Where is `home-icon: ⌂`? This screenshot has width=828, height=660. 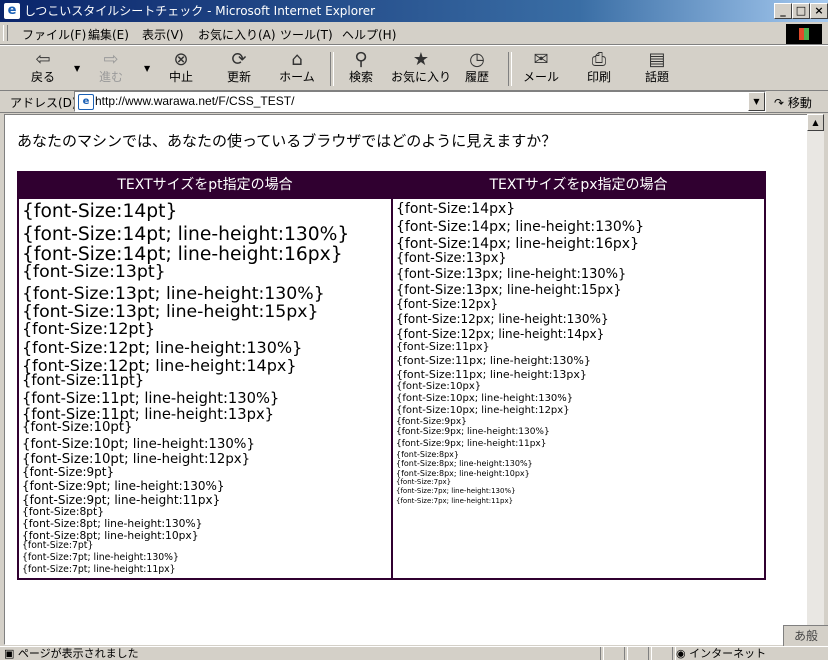 home-icon: ⌂ is located at coordinates (297, 59).